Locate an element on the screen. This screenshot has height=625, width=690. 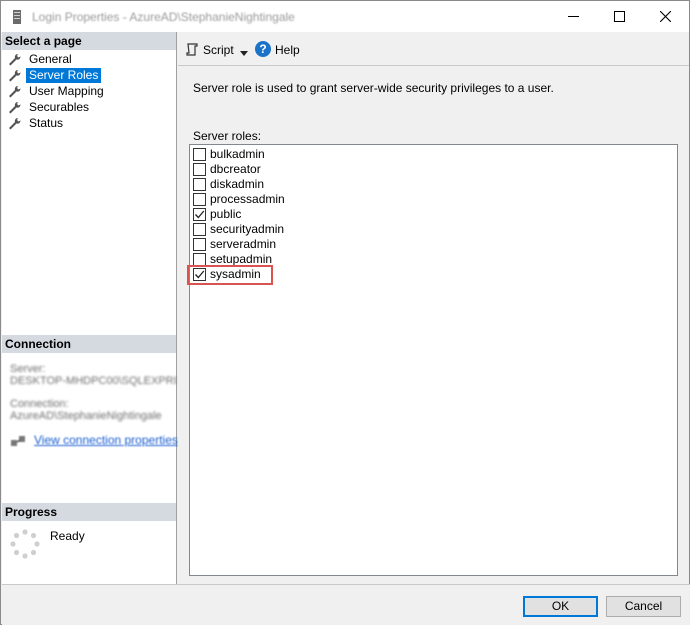
close-button is located at coordinates (666, 16).